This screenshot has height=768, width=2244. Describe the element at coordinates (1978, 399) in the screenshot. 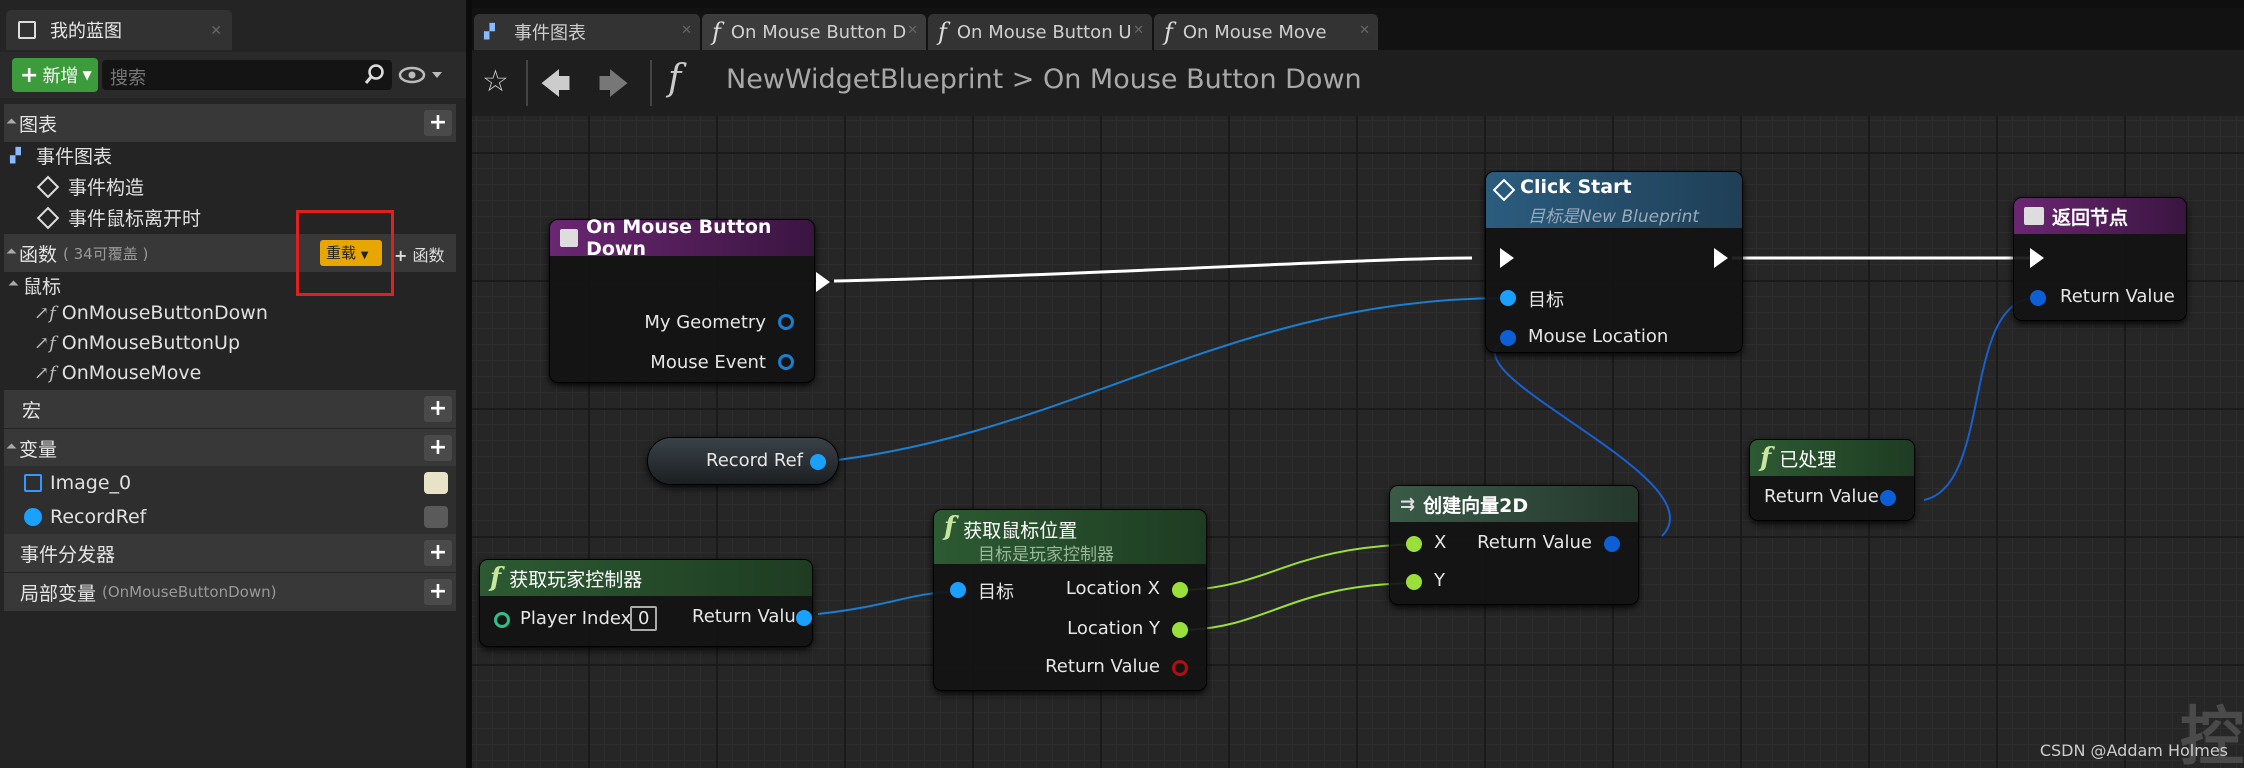

I see `bool-wire` at that location.